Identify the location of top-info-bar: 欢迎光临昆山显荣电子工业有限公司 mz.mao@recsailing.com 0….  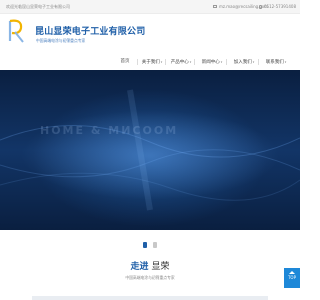
(150, 7).